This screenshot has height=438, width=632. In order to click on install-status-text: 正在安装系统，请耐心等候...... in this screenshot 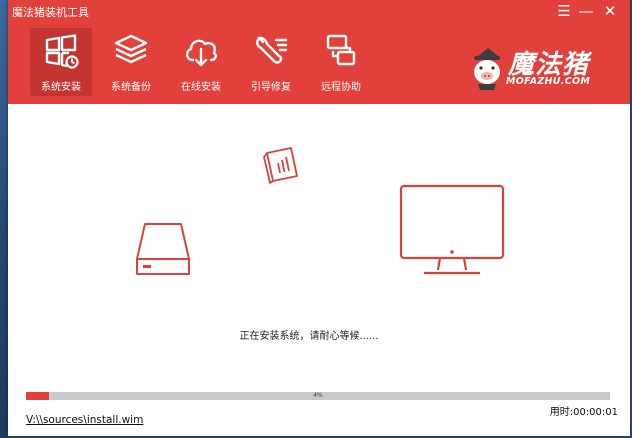, I will do `click(309, 336)`.